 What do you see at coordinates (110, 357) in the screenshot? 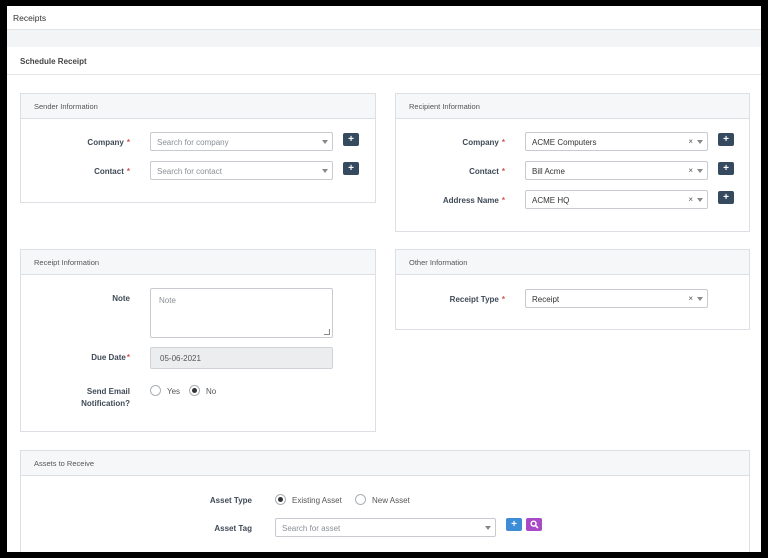
I see `due-date-label: Due Date*` at bounding box center [110, 357].